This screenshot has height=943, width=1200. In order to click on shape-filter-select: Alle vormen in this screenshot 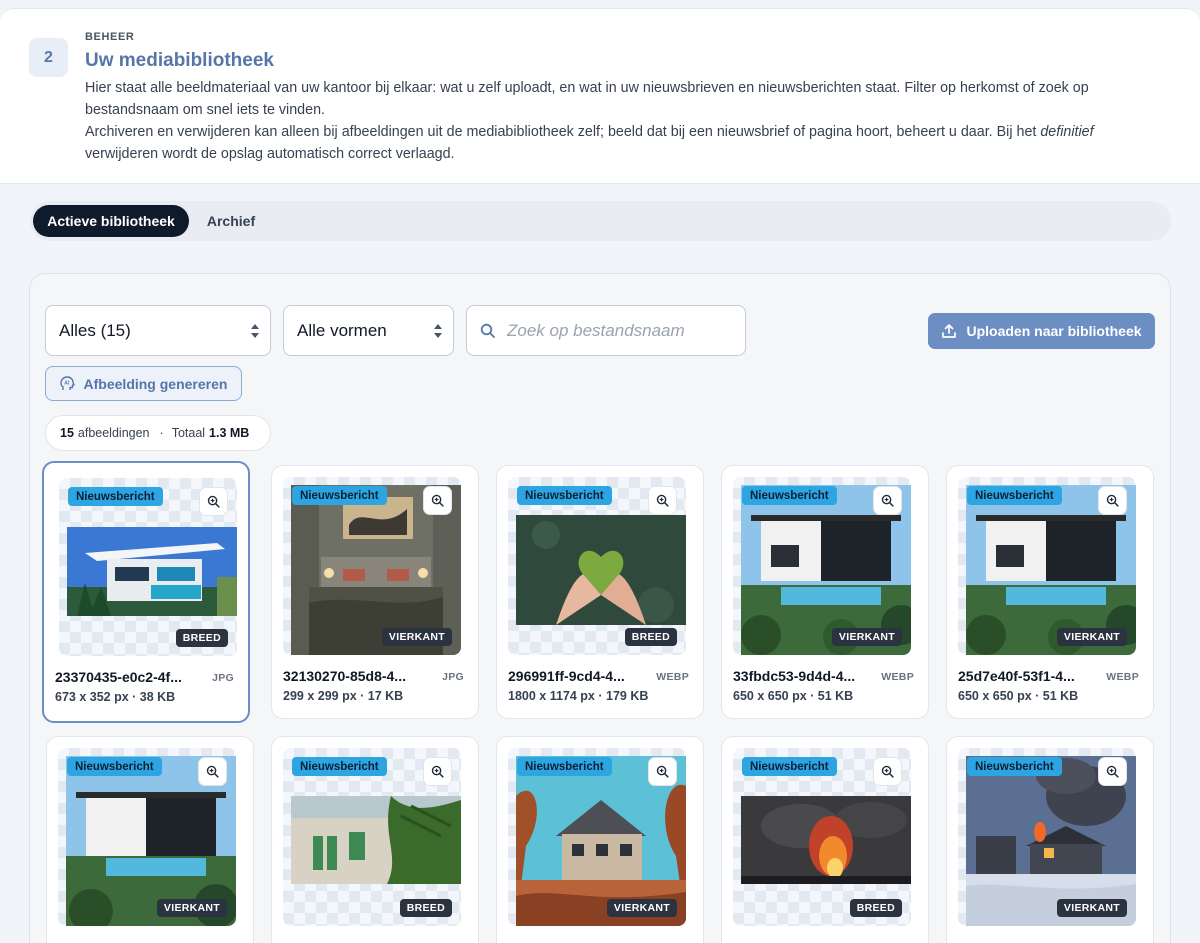, I will do `click(368, 330)`.